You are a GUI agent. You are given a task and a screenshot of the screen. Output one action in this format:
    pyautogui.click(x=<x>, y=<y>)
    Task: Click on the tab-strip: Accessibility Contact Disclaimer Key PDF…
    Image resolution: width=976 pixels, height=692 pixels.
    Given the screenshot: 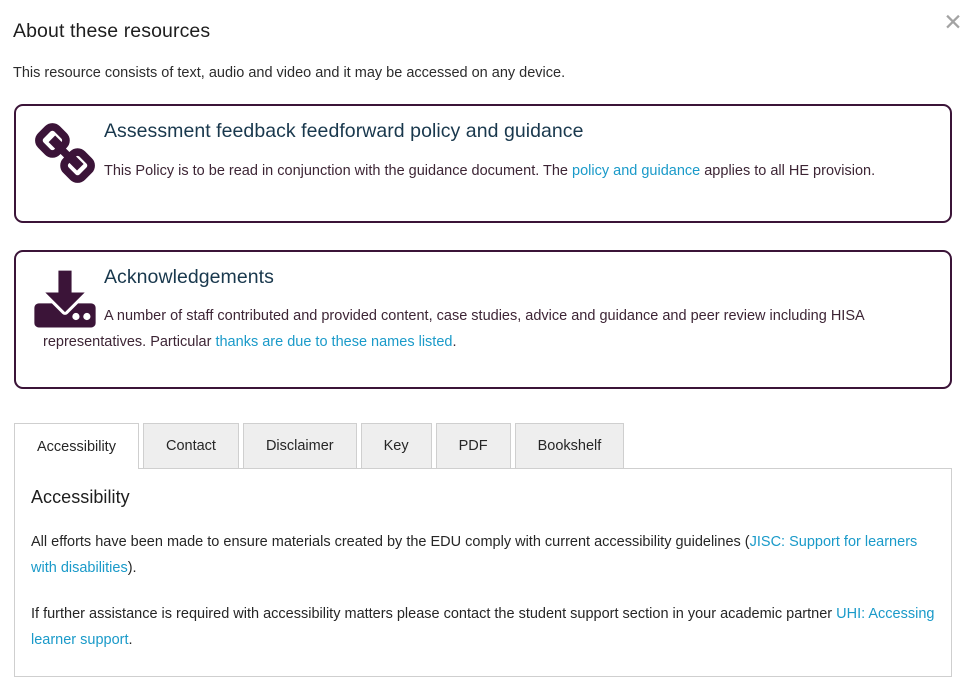 What is the action you would take?
    pyautogui.click(x=483, y=446)
    